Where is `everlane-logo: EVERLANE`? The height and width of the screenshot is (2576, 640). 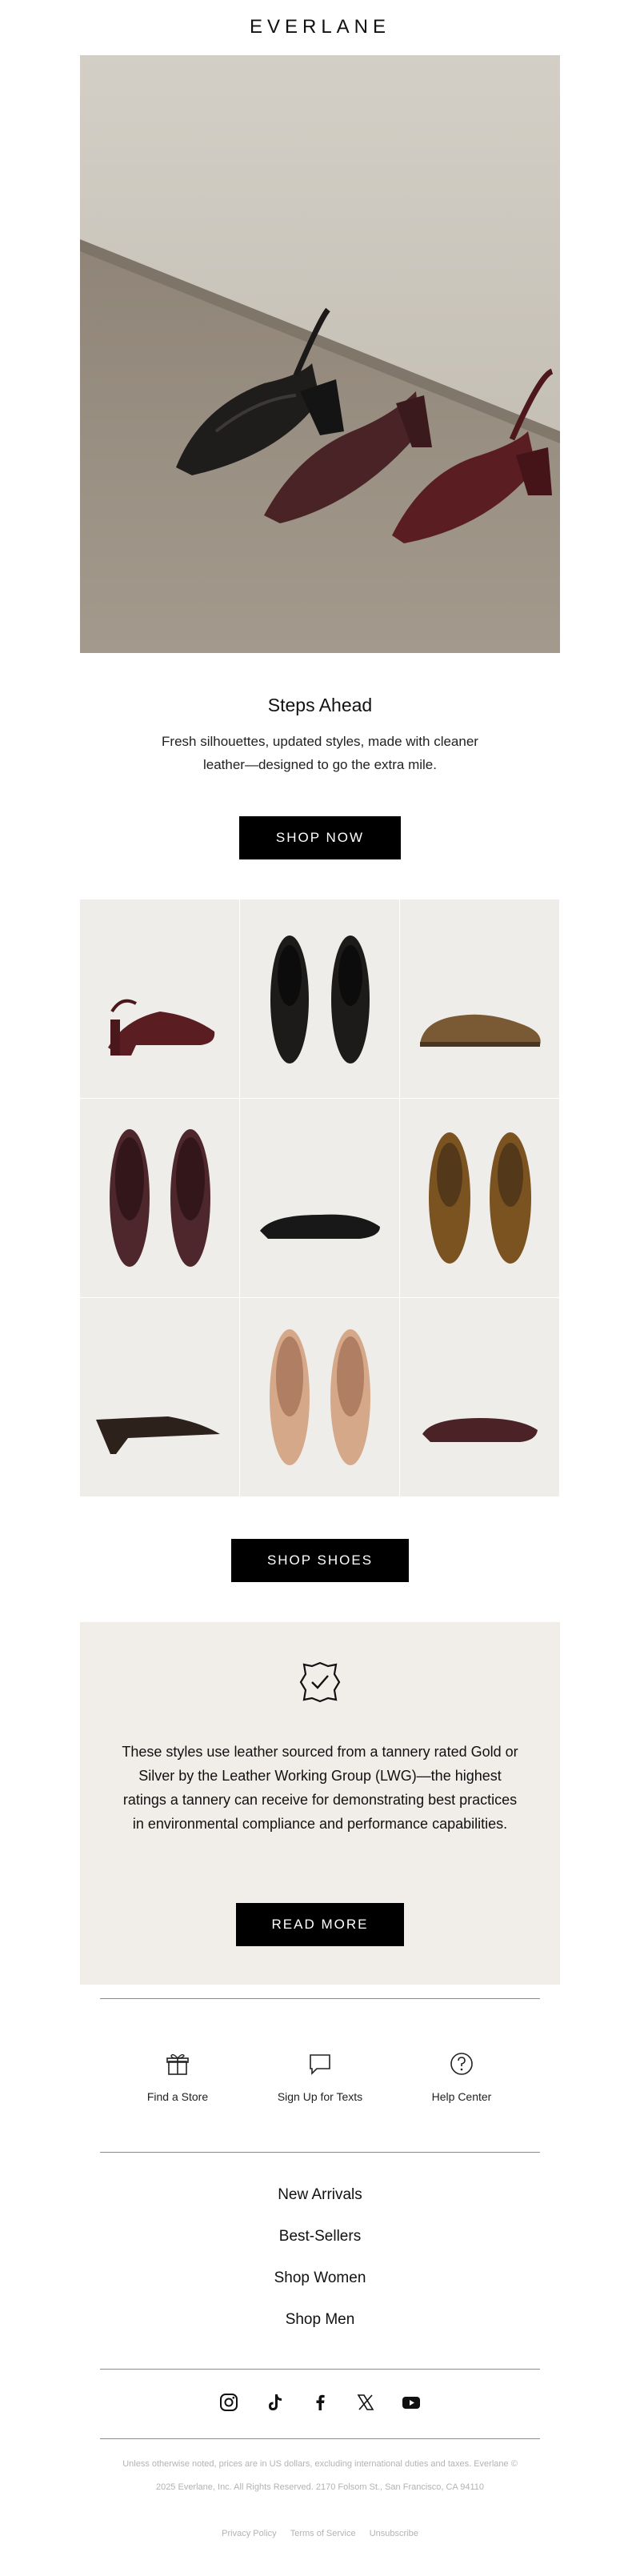 everlane-logo: EVERLANE is located at coordinates (320, 27).